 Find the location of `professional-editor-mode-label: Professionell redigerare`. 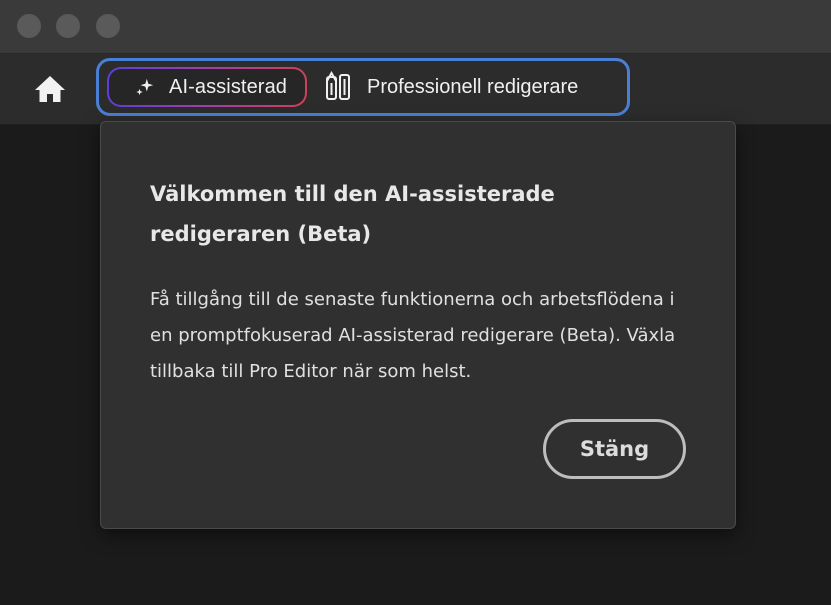

professional-editor-mode-label: Professionell redigerare is located at coordinates (473, 86).